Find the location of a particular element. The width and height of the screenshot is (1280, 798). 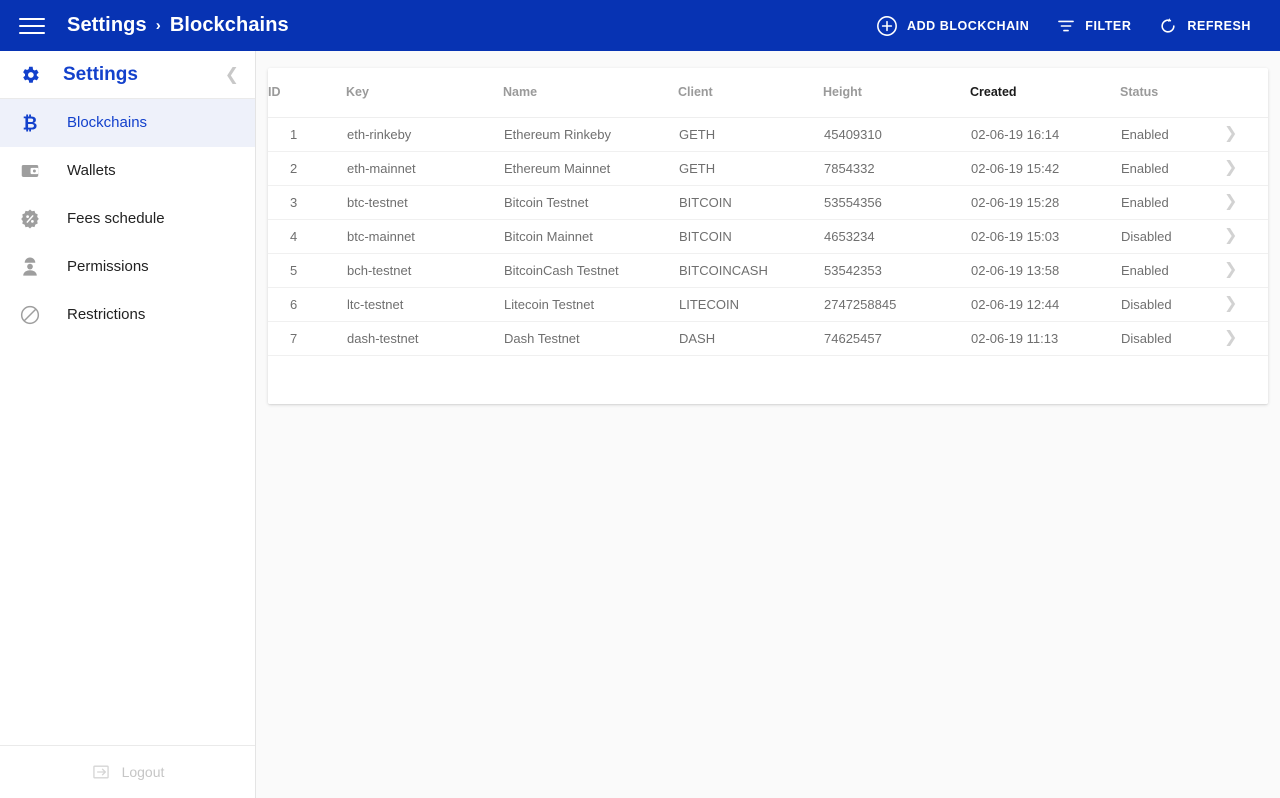

percent-badge-icon is located at coordinates (32, 219).